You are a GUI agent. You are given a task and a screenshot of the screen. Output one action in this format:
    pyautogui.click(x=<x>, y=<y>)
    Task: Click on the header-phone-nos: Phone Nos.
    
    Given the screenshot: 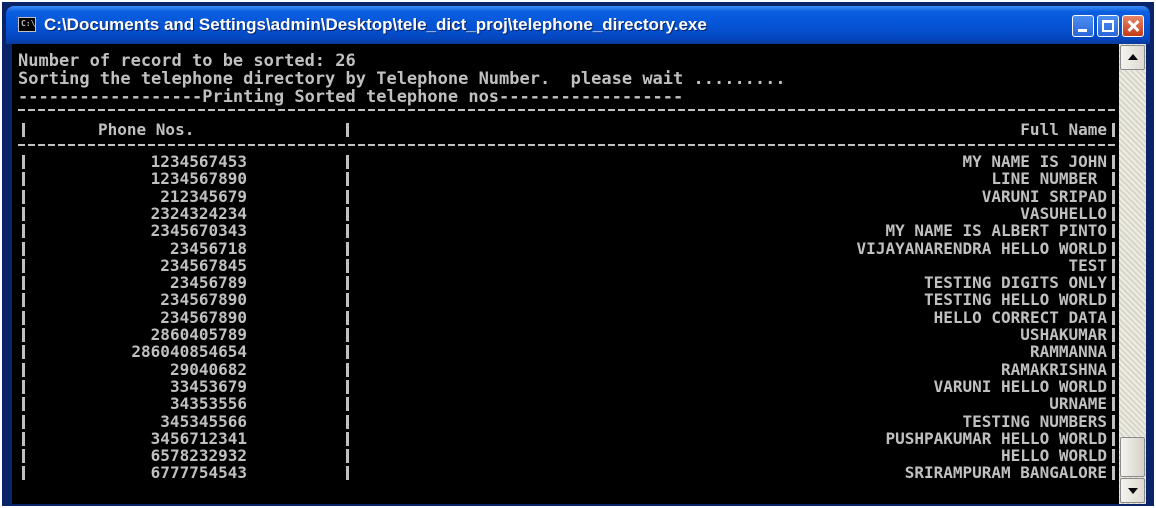 What is the action you would take?
    pyautogui.click(x=146, y=129)
    